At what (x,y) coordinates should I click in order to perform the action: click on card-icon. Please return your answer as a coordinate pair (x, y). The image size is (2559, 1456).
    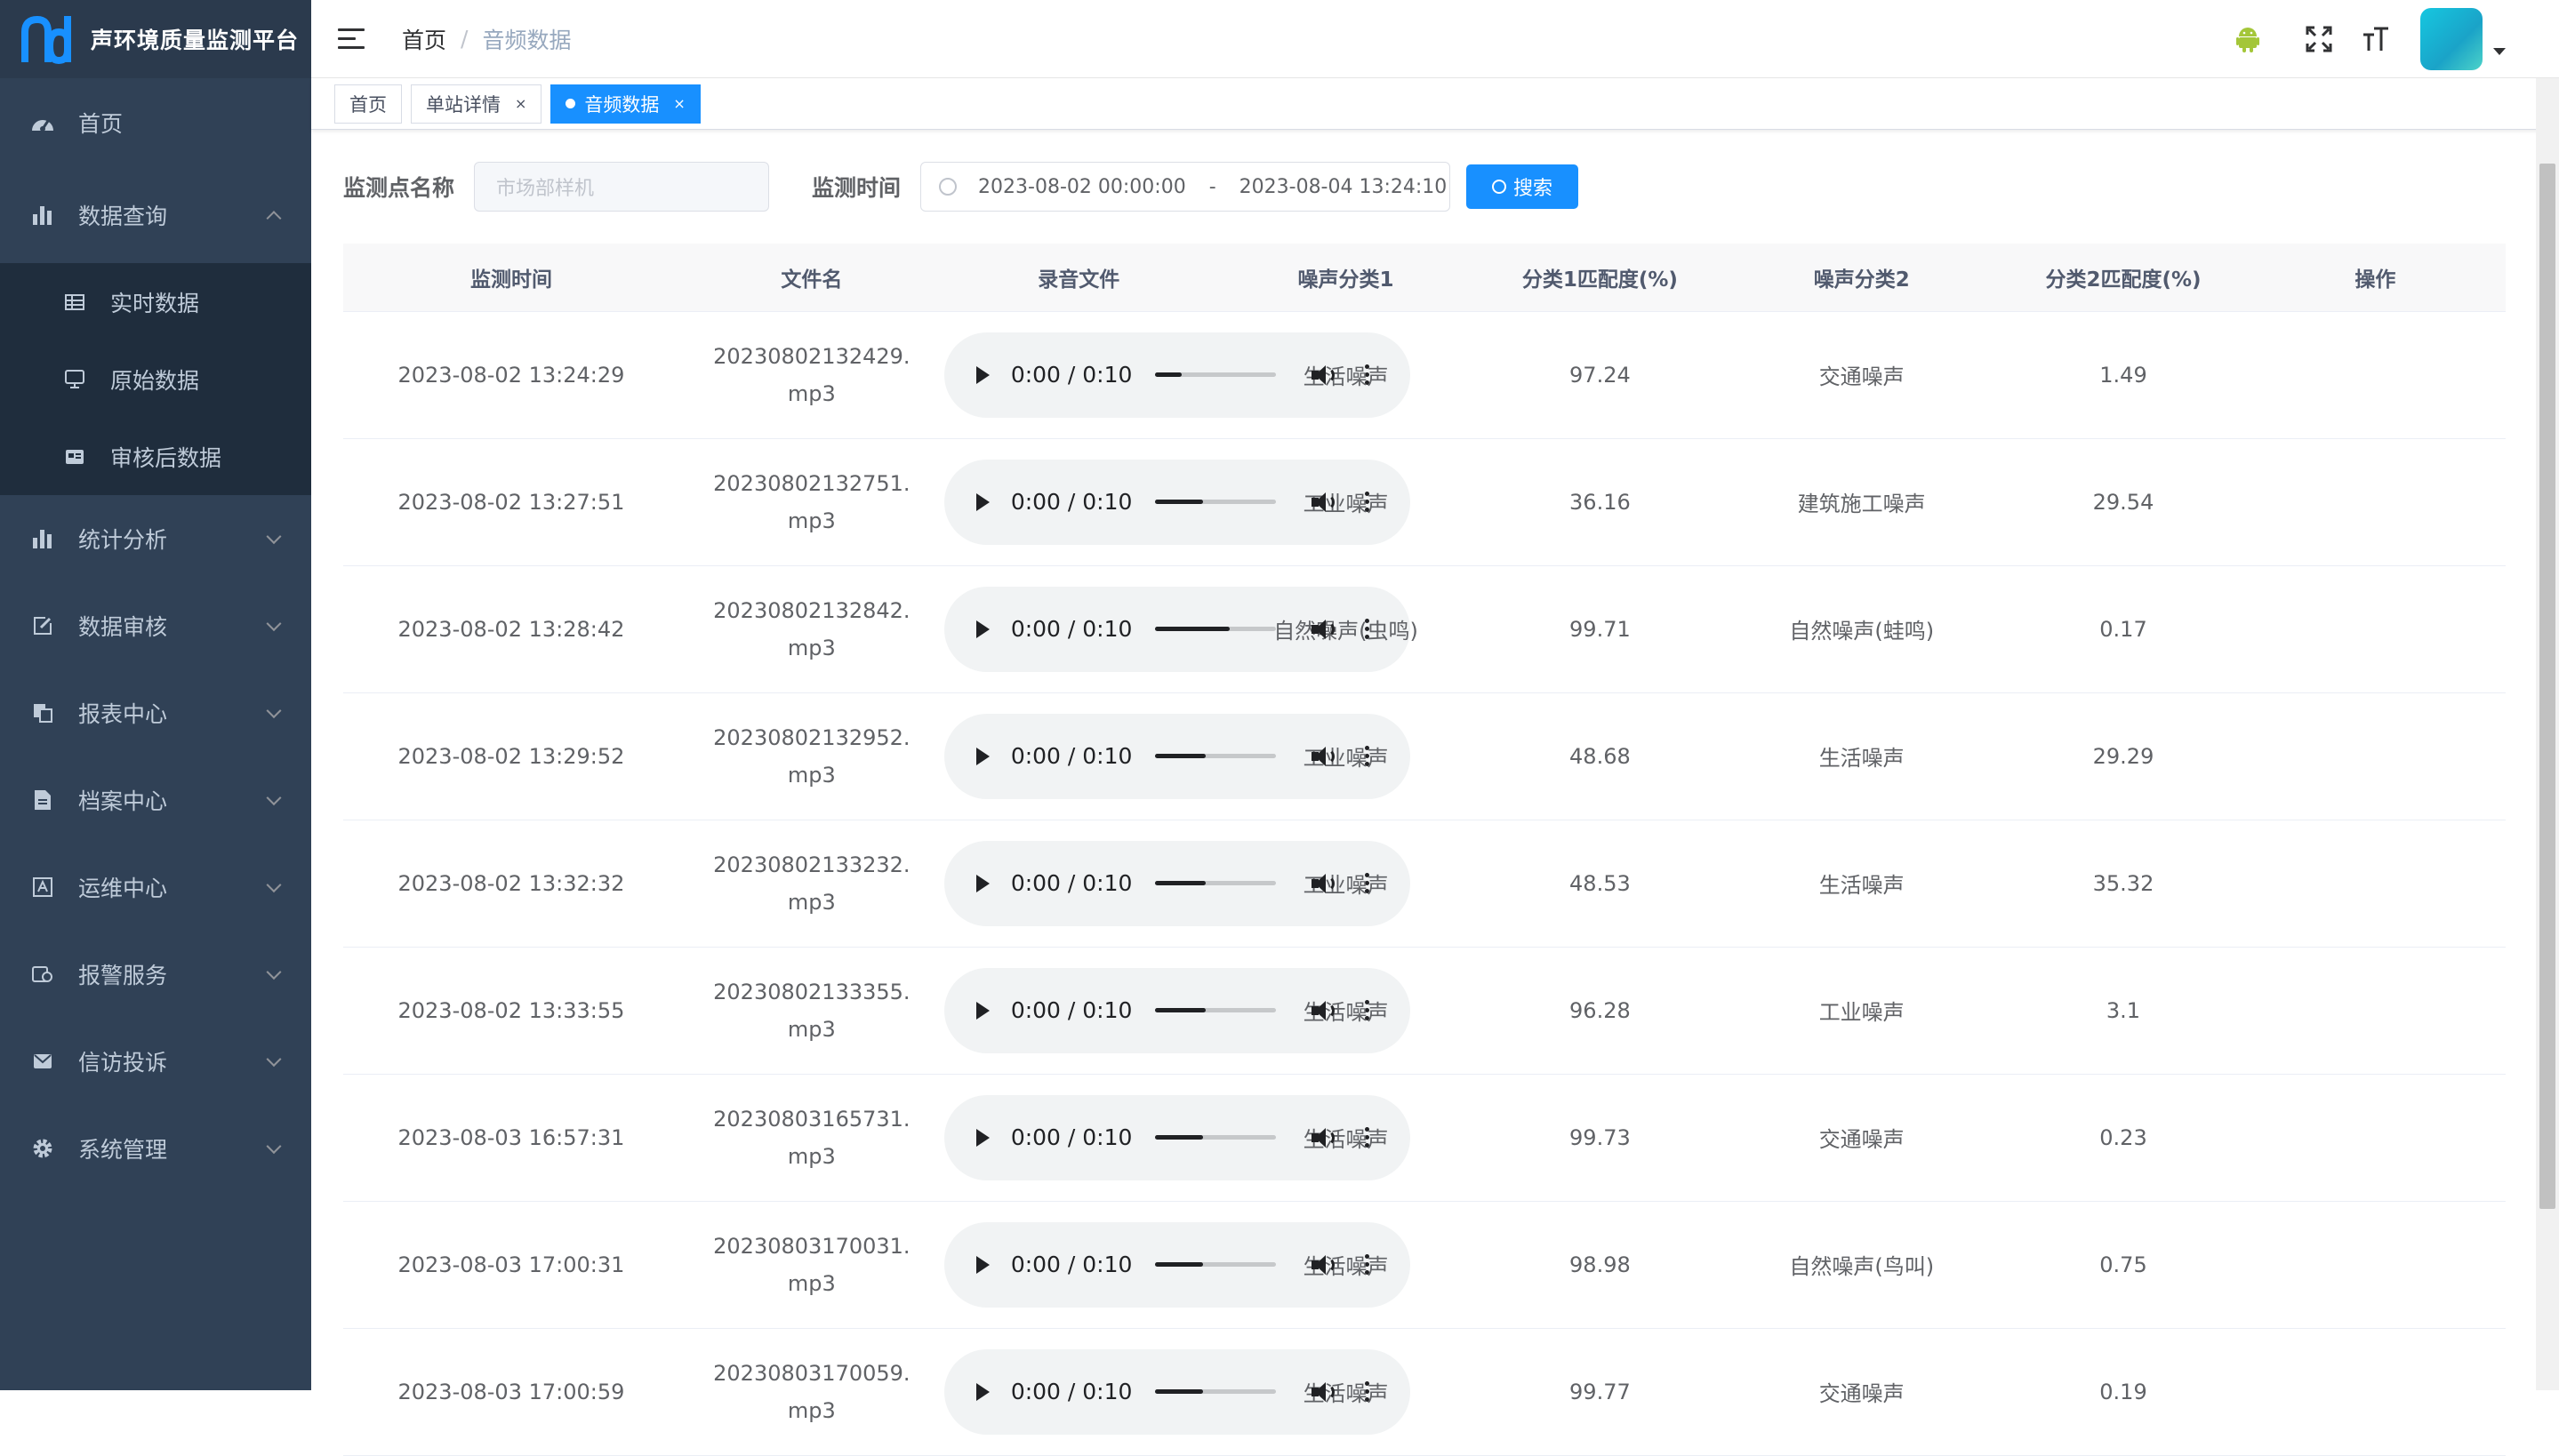
    Looking at the image, I should click on (74, 456).